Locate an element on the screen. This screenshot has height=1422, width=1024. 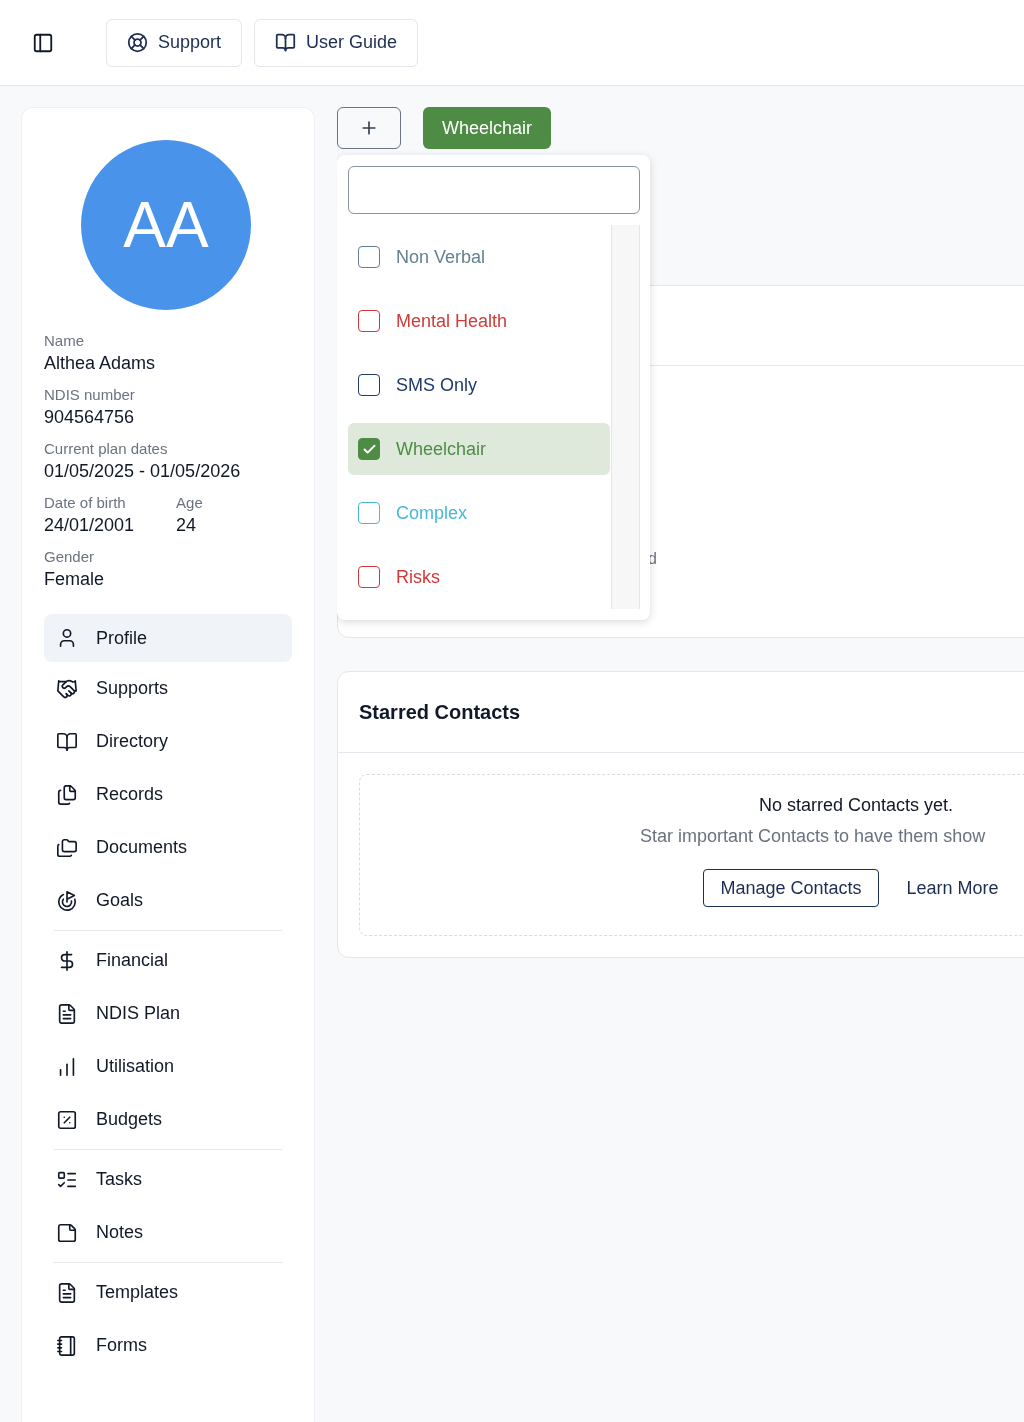
nav-item: Records is located at coordinates (168, 794).